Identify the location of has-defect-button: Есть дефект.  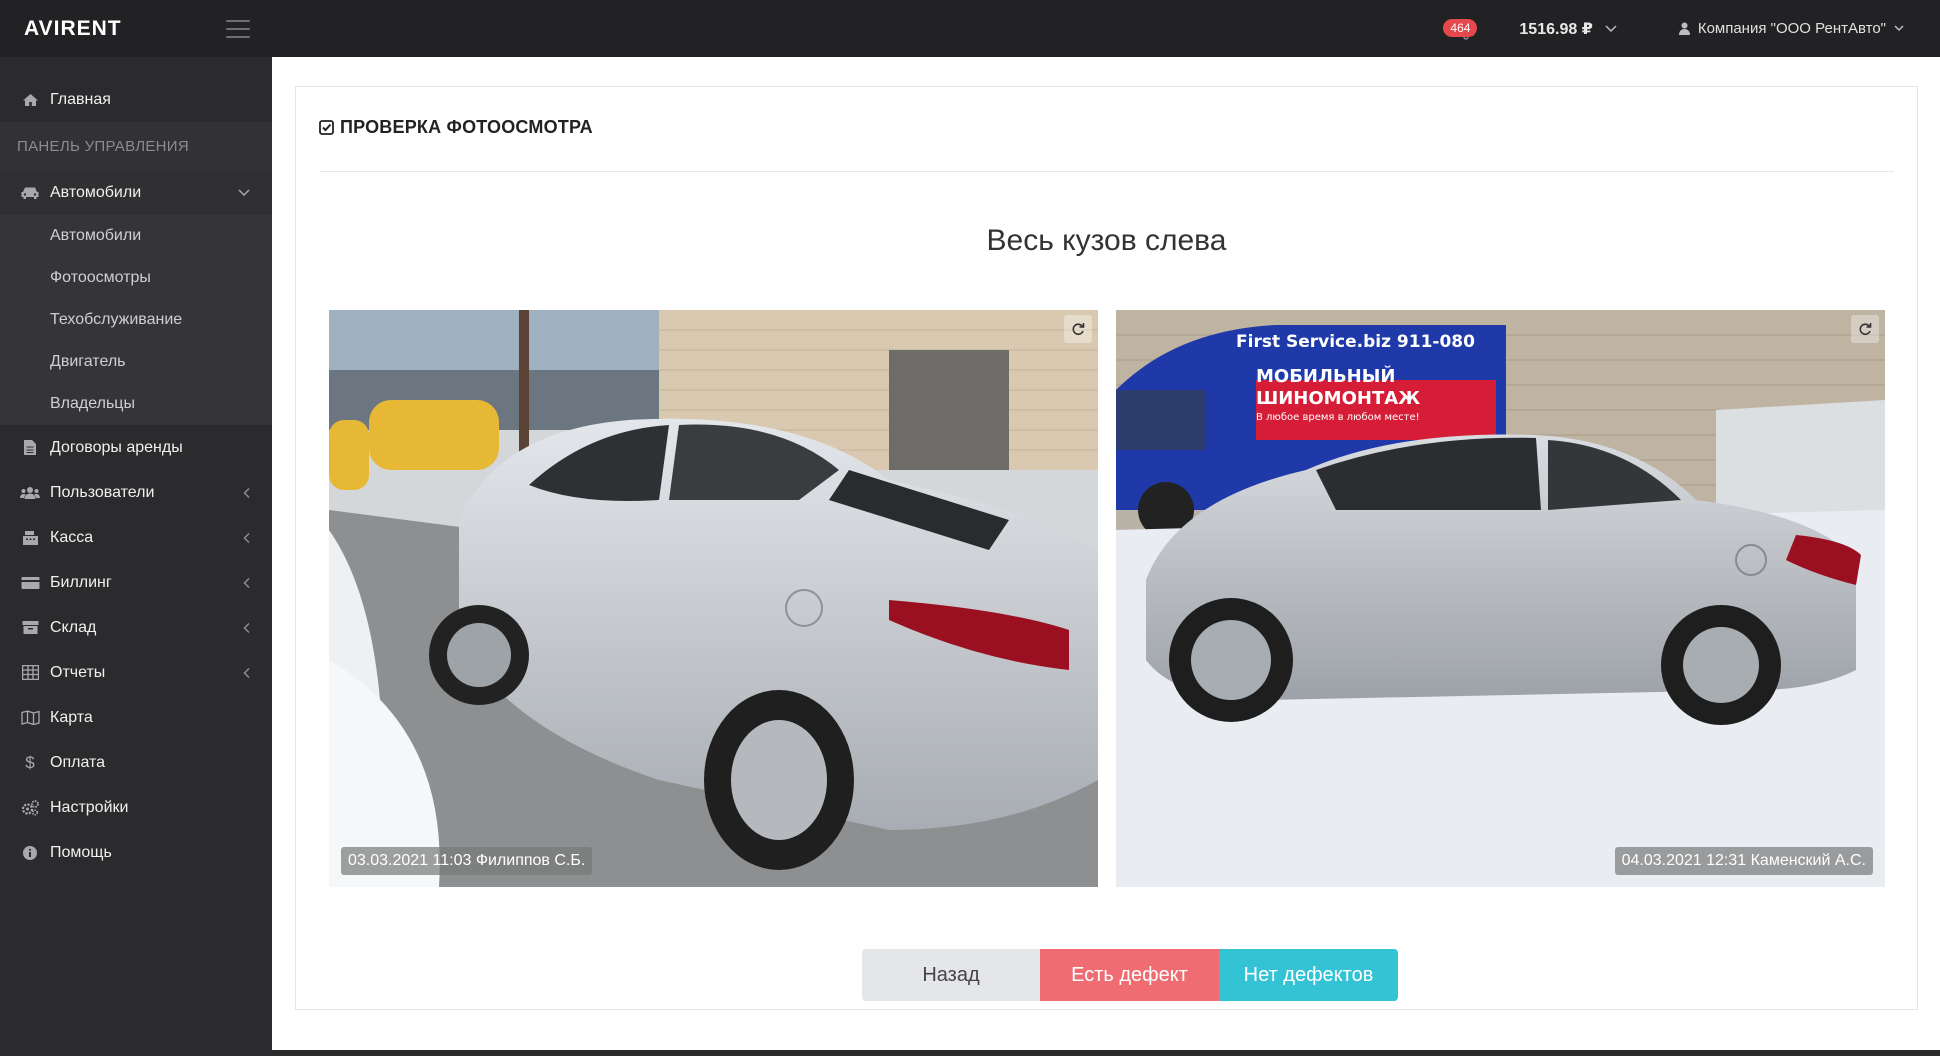
(1129, 975).